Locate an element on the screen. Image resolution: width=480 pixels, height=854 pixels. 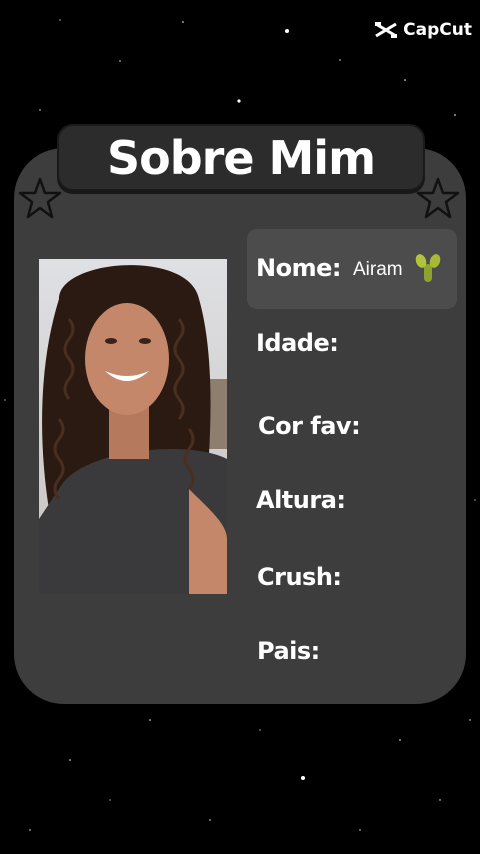
capcut-logo-icon is located at coordinates (386, 30).